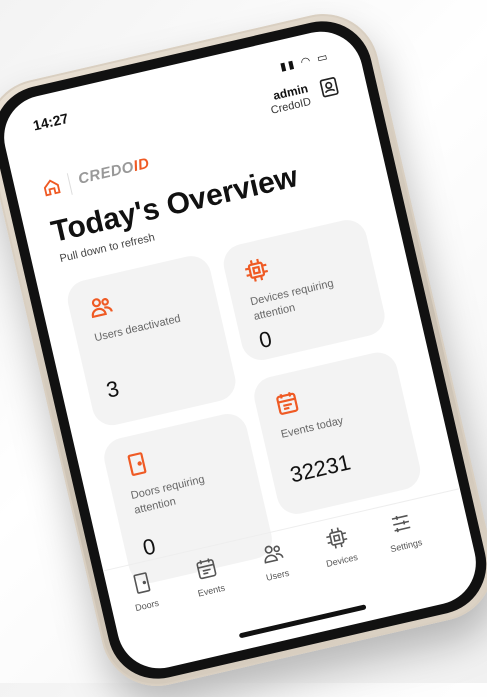 The height and width of the screenshot is (697, 487). What do you see at coordinates (329, 87) in the screenshot?
I see `logout-icon` at bounding box center [329, 87].